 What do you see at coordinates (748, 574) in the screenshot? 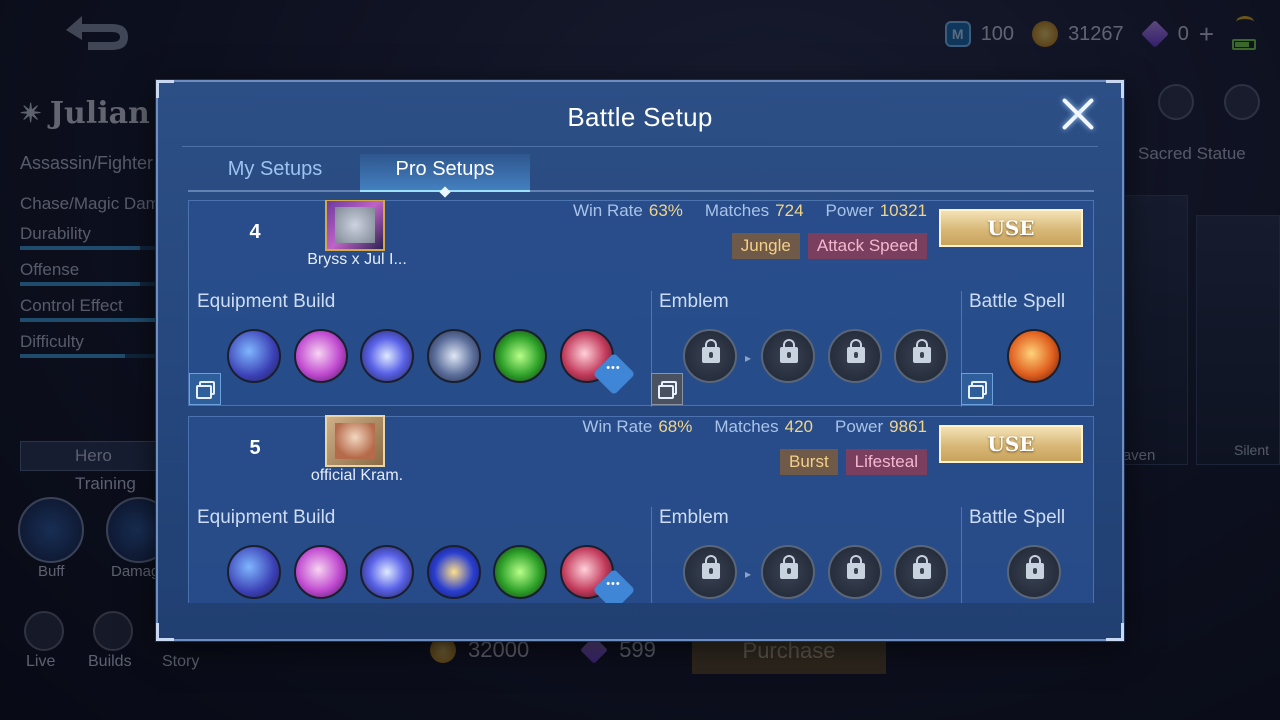
I see `chevron-right-icon: ▸` at bounding box center [748, 574].